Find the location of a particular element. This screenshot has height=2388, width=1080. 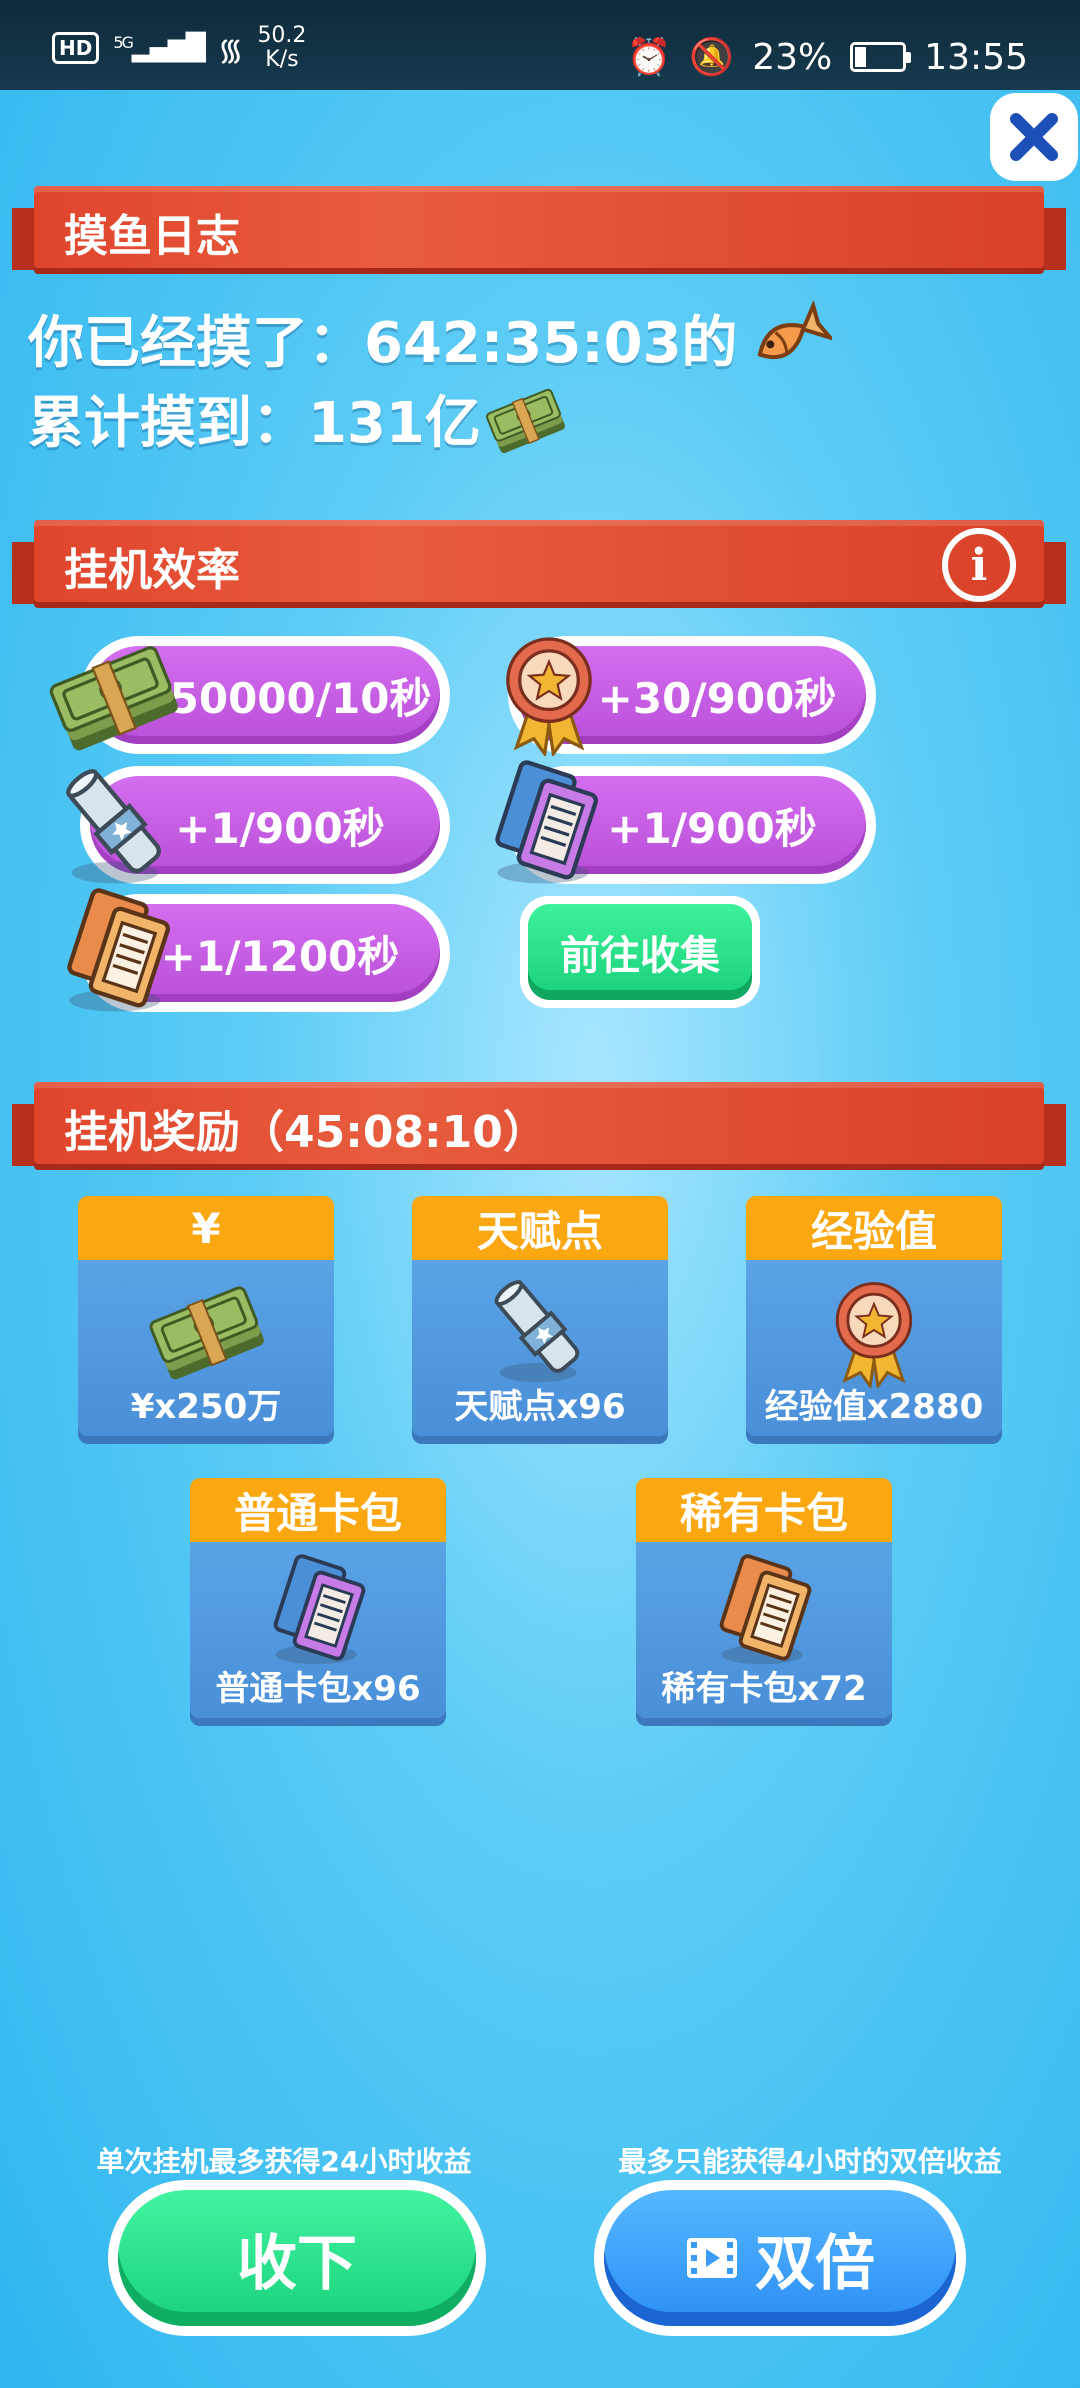

network-speed: 50.2 K/s is located at coordinates (282, 47).